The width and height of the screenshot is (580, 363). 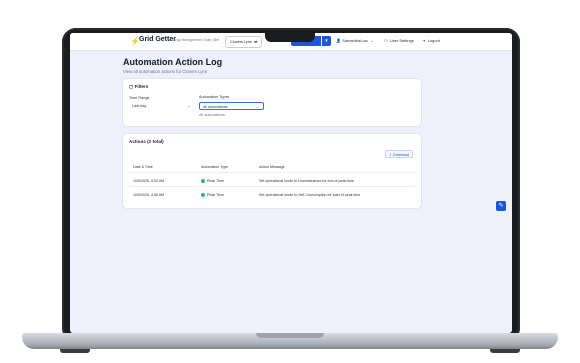 I want to click on row-1-datetime: 10/9/2025, 9:00 AM, so click(x=149, y=181).